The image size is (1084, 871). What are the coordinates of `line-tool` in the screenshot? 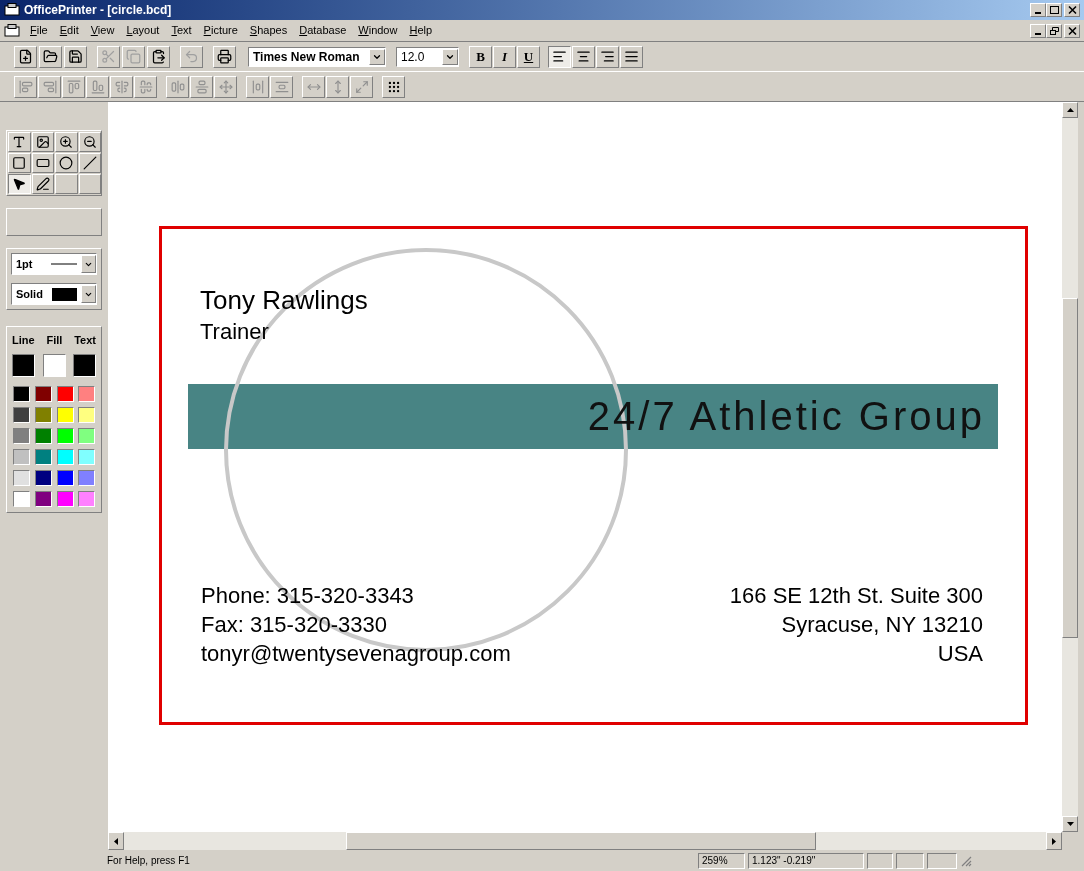 It's located at (89, 163).